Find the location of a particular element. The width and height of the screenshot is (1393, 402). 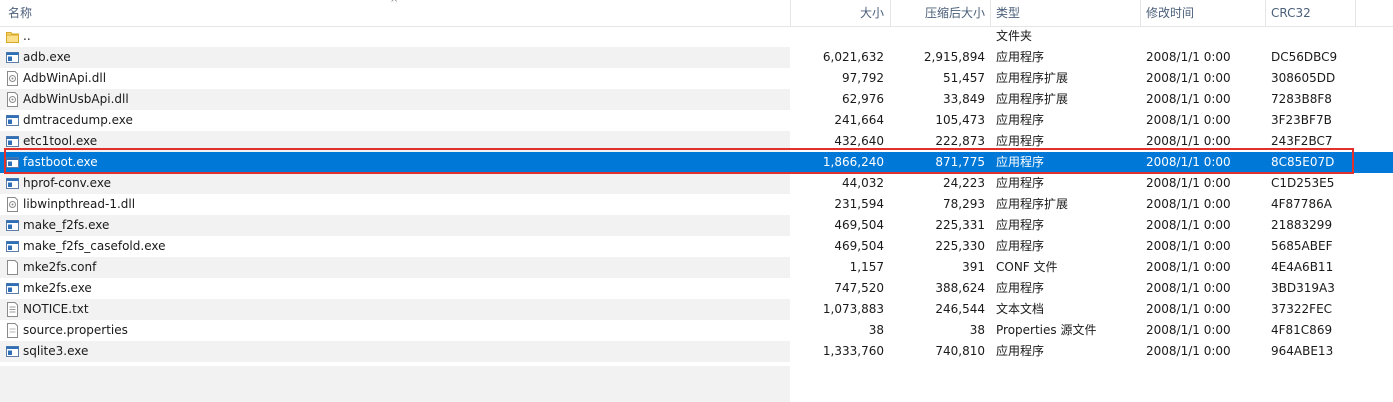

column-header-packed-size: 压缩后大小 is located at coordinates (942, 13).